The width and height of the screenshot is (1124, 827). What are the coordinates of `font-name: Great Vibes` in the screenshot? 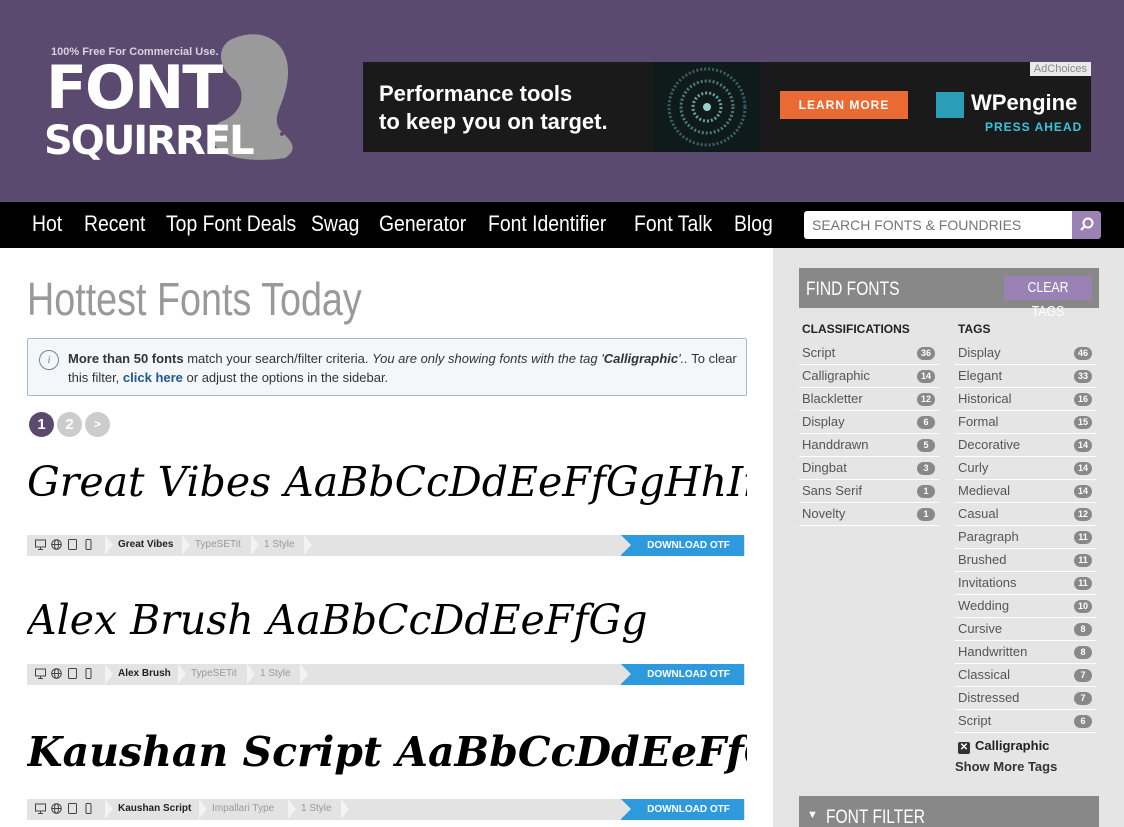 It's located at (145, 544).